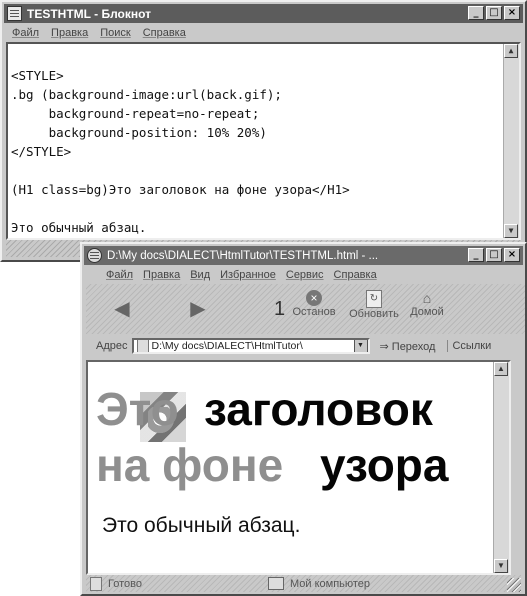  Describe the element at coordinates (384, 346) in the screenshot. I see `go-arrow-icon: ⇒` at that location.